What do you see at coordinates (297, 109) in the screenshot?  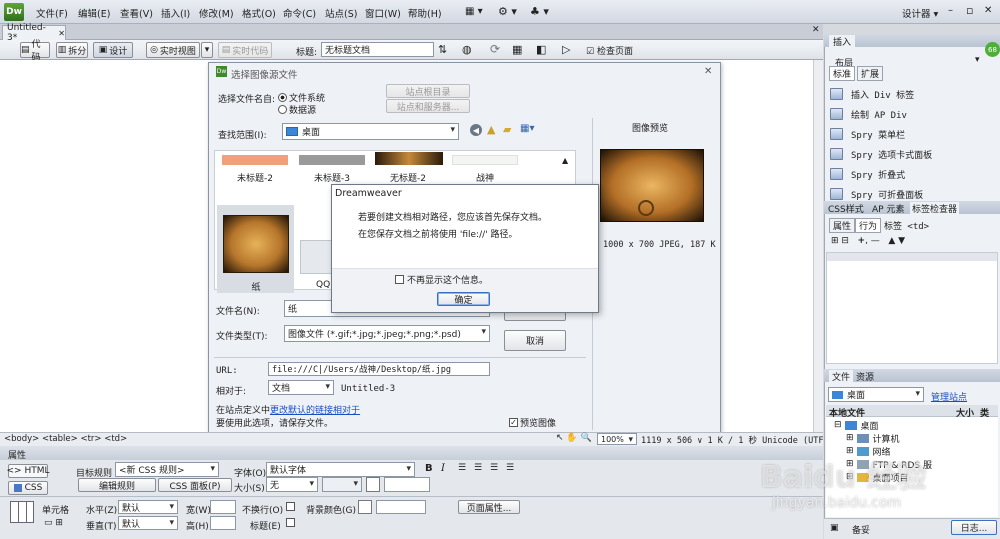 I see `radio-datasource: 数据源` at bounding box center [297, 109].